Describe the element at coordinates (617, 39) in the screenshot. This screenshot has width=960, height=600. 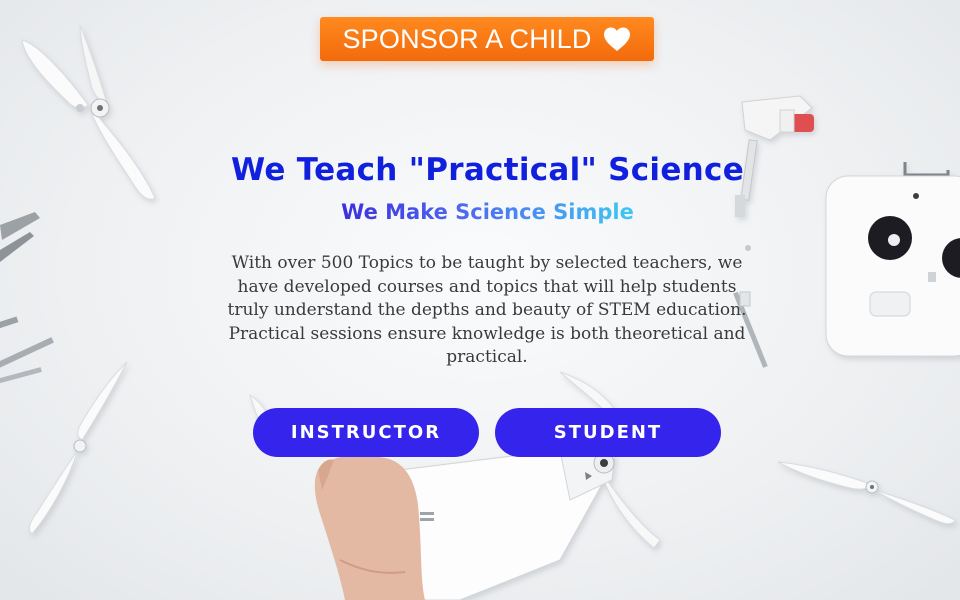
I see `heart-icon` at that location.